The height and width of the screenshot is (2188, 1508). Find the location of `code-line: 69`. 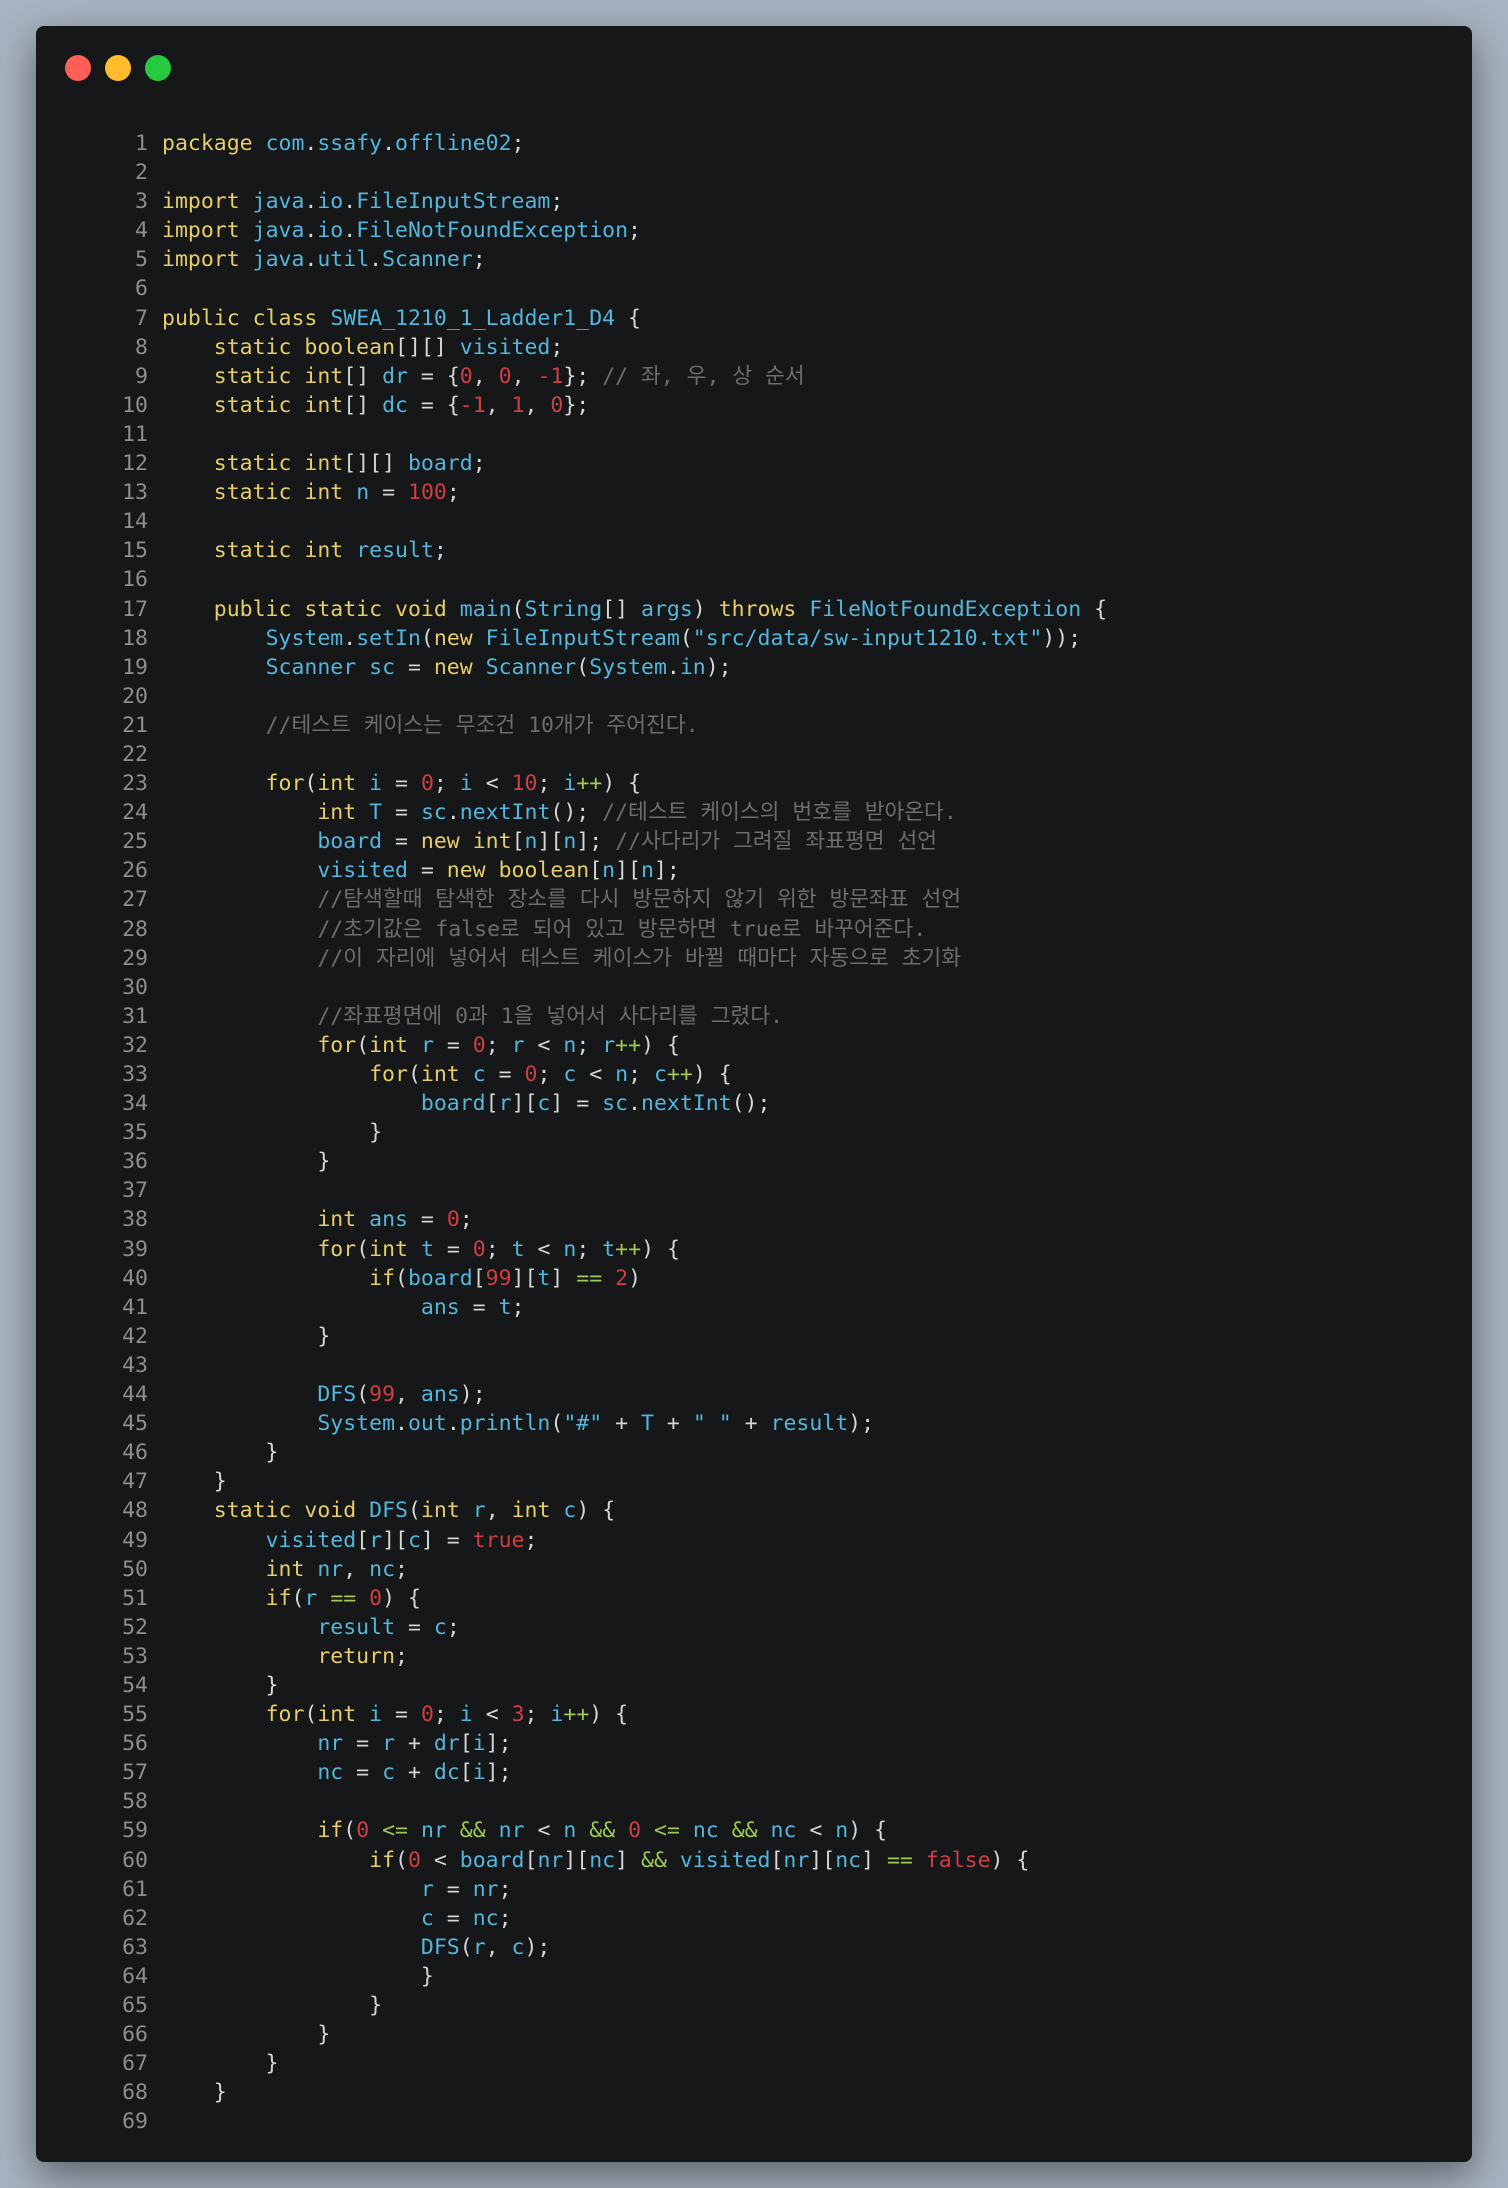

code-line: 69 is located at coordinates (599, 2121).